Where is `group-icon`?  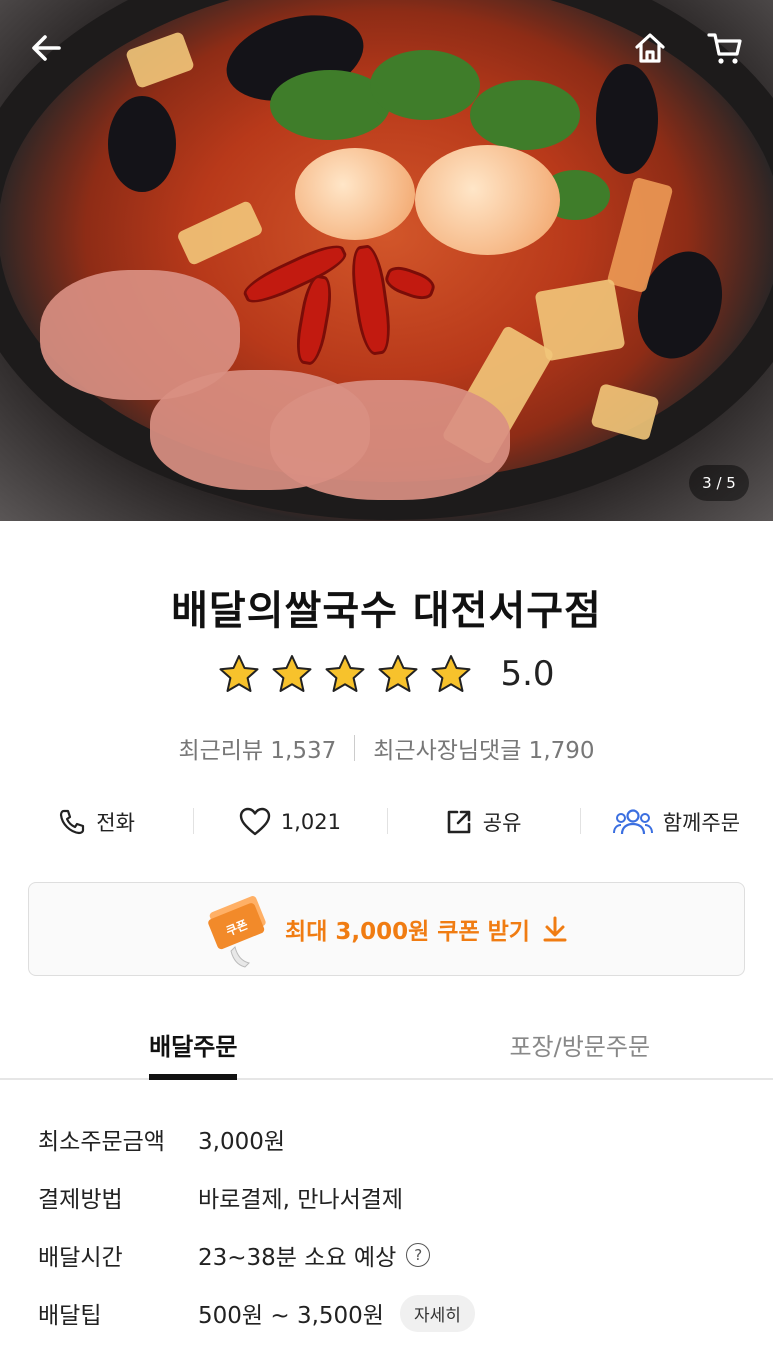 group-icon is located at coordinates (632, 822).